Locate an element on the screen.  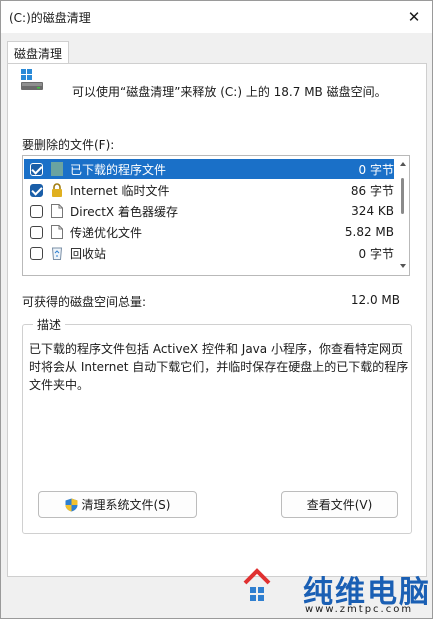
file-row-internet-temp: Internet 临时文件 86 字节 is located at coordinates (209, 190).